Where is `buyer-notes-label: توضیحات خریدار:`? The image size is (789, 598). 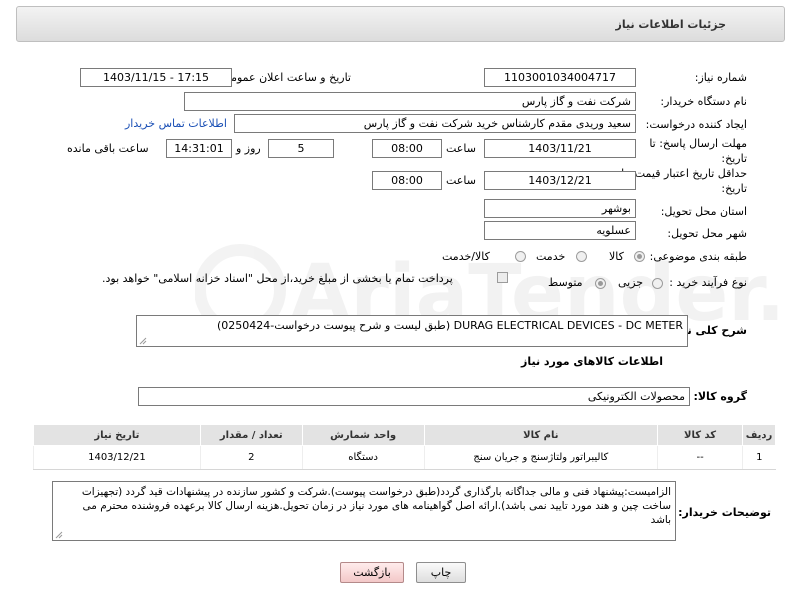 buyer-notes-label: توضیحات خریدار: is located at coordinates (724, 512).